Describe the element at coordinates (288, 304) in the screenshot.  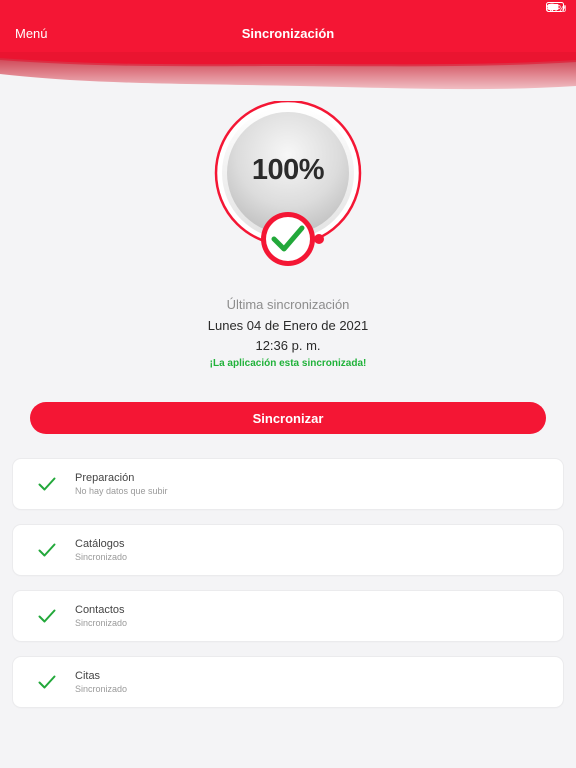
I see `last-sync-label: Última sincronización` at that location.